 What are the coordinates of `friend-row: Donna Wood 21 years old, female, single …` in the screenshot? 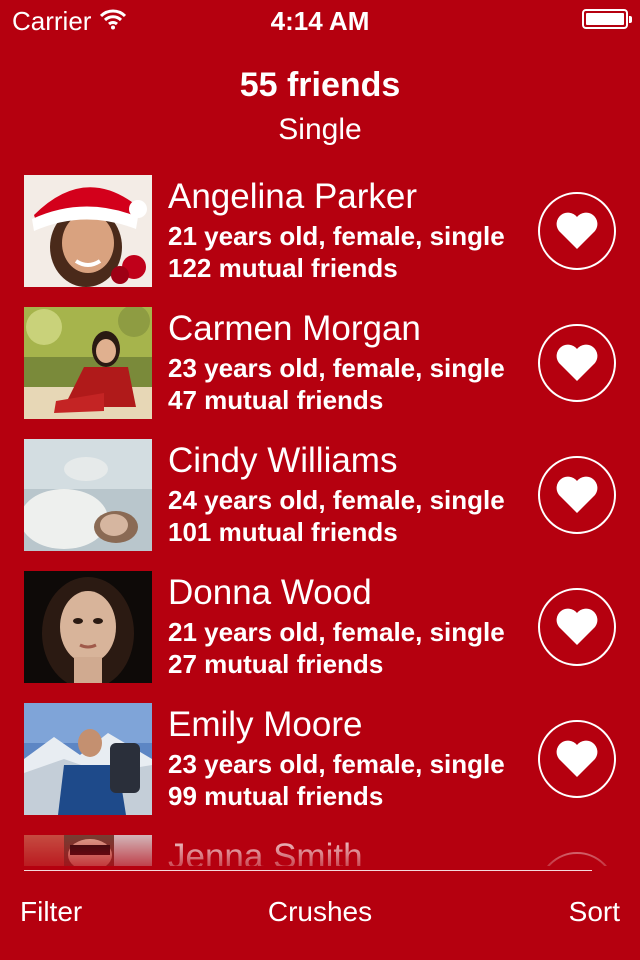 It's located at (320, 634).